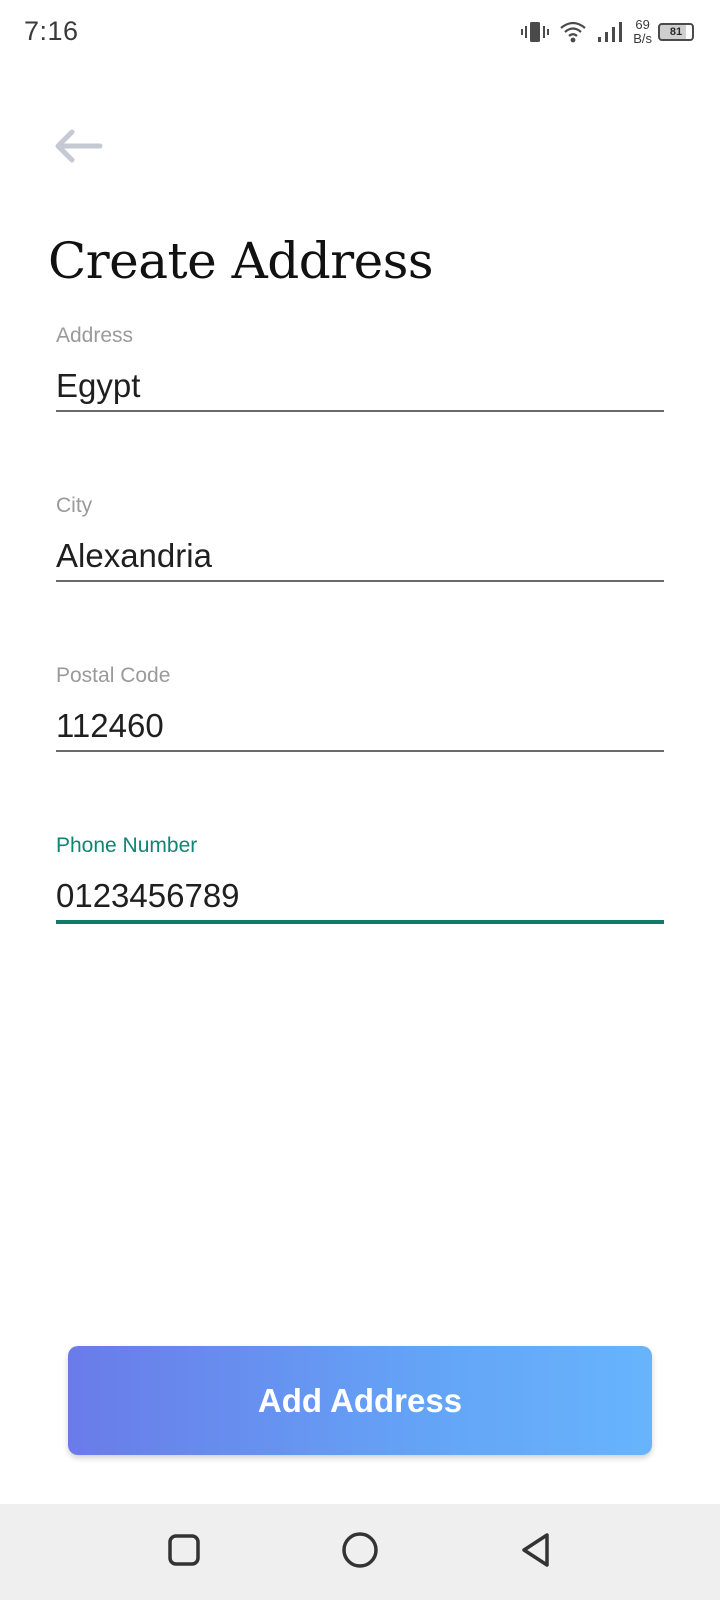 This screenshot has width=720, height=1600. What do you see at coordinates (360, 898) in the screenshot?
I see `phone-number-input` at bounding box center [360, 898].